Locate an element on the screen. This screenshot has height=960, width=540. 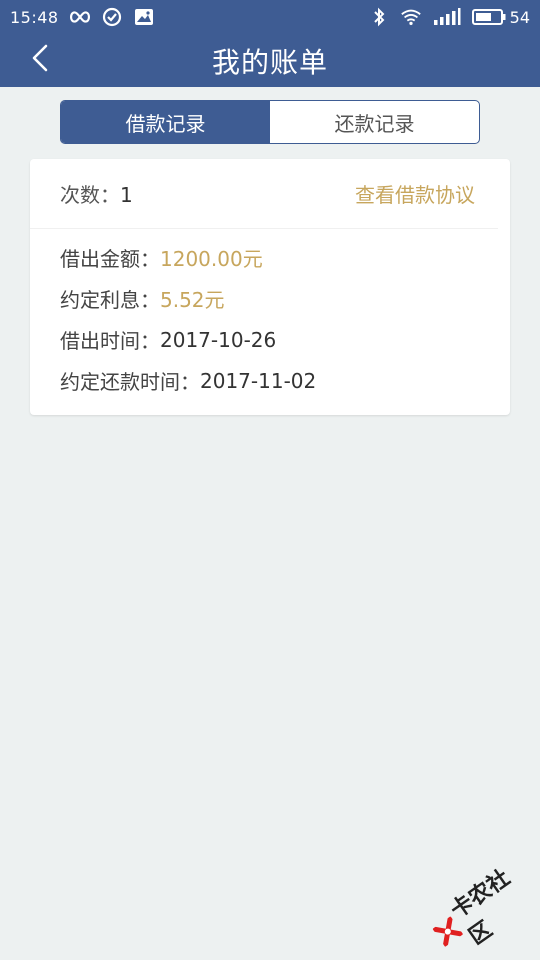
app-header: 我的账单 is located at coordinates (270, 60).